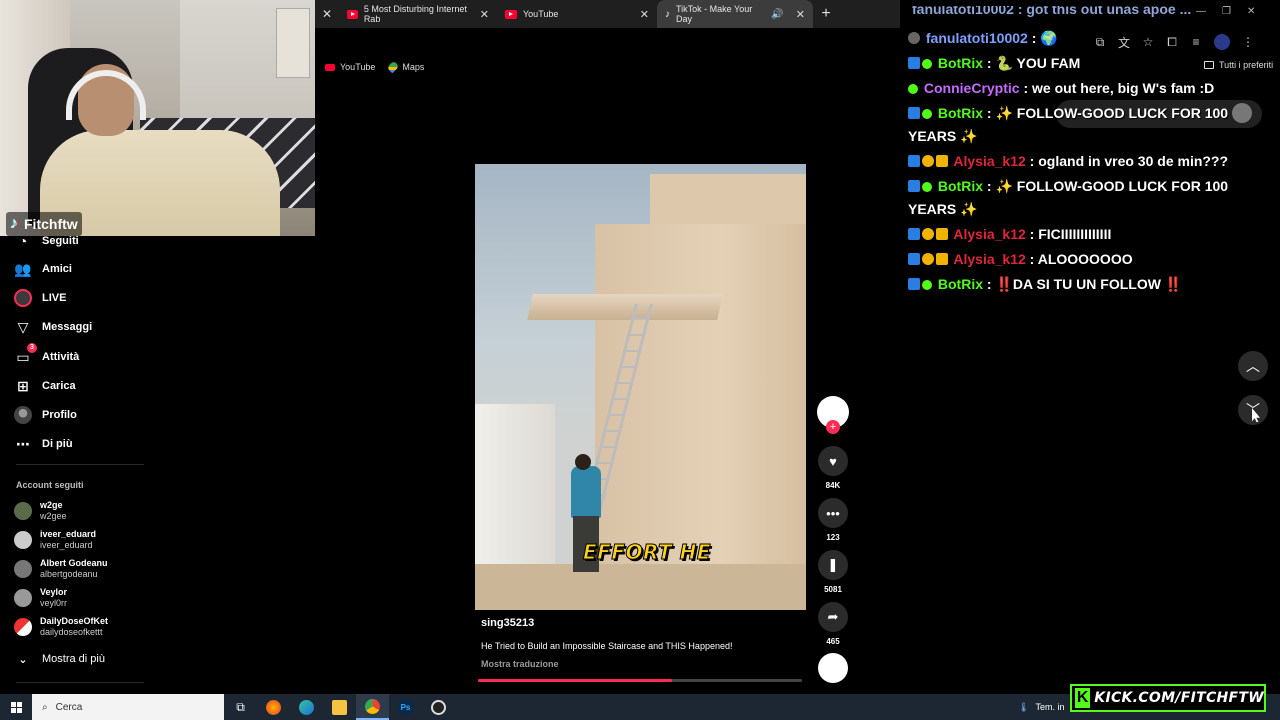  Describe the element at coordinates (833, 641) in the screenshot. I see `share-count: 465` at that location.